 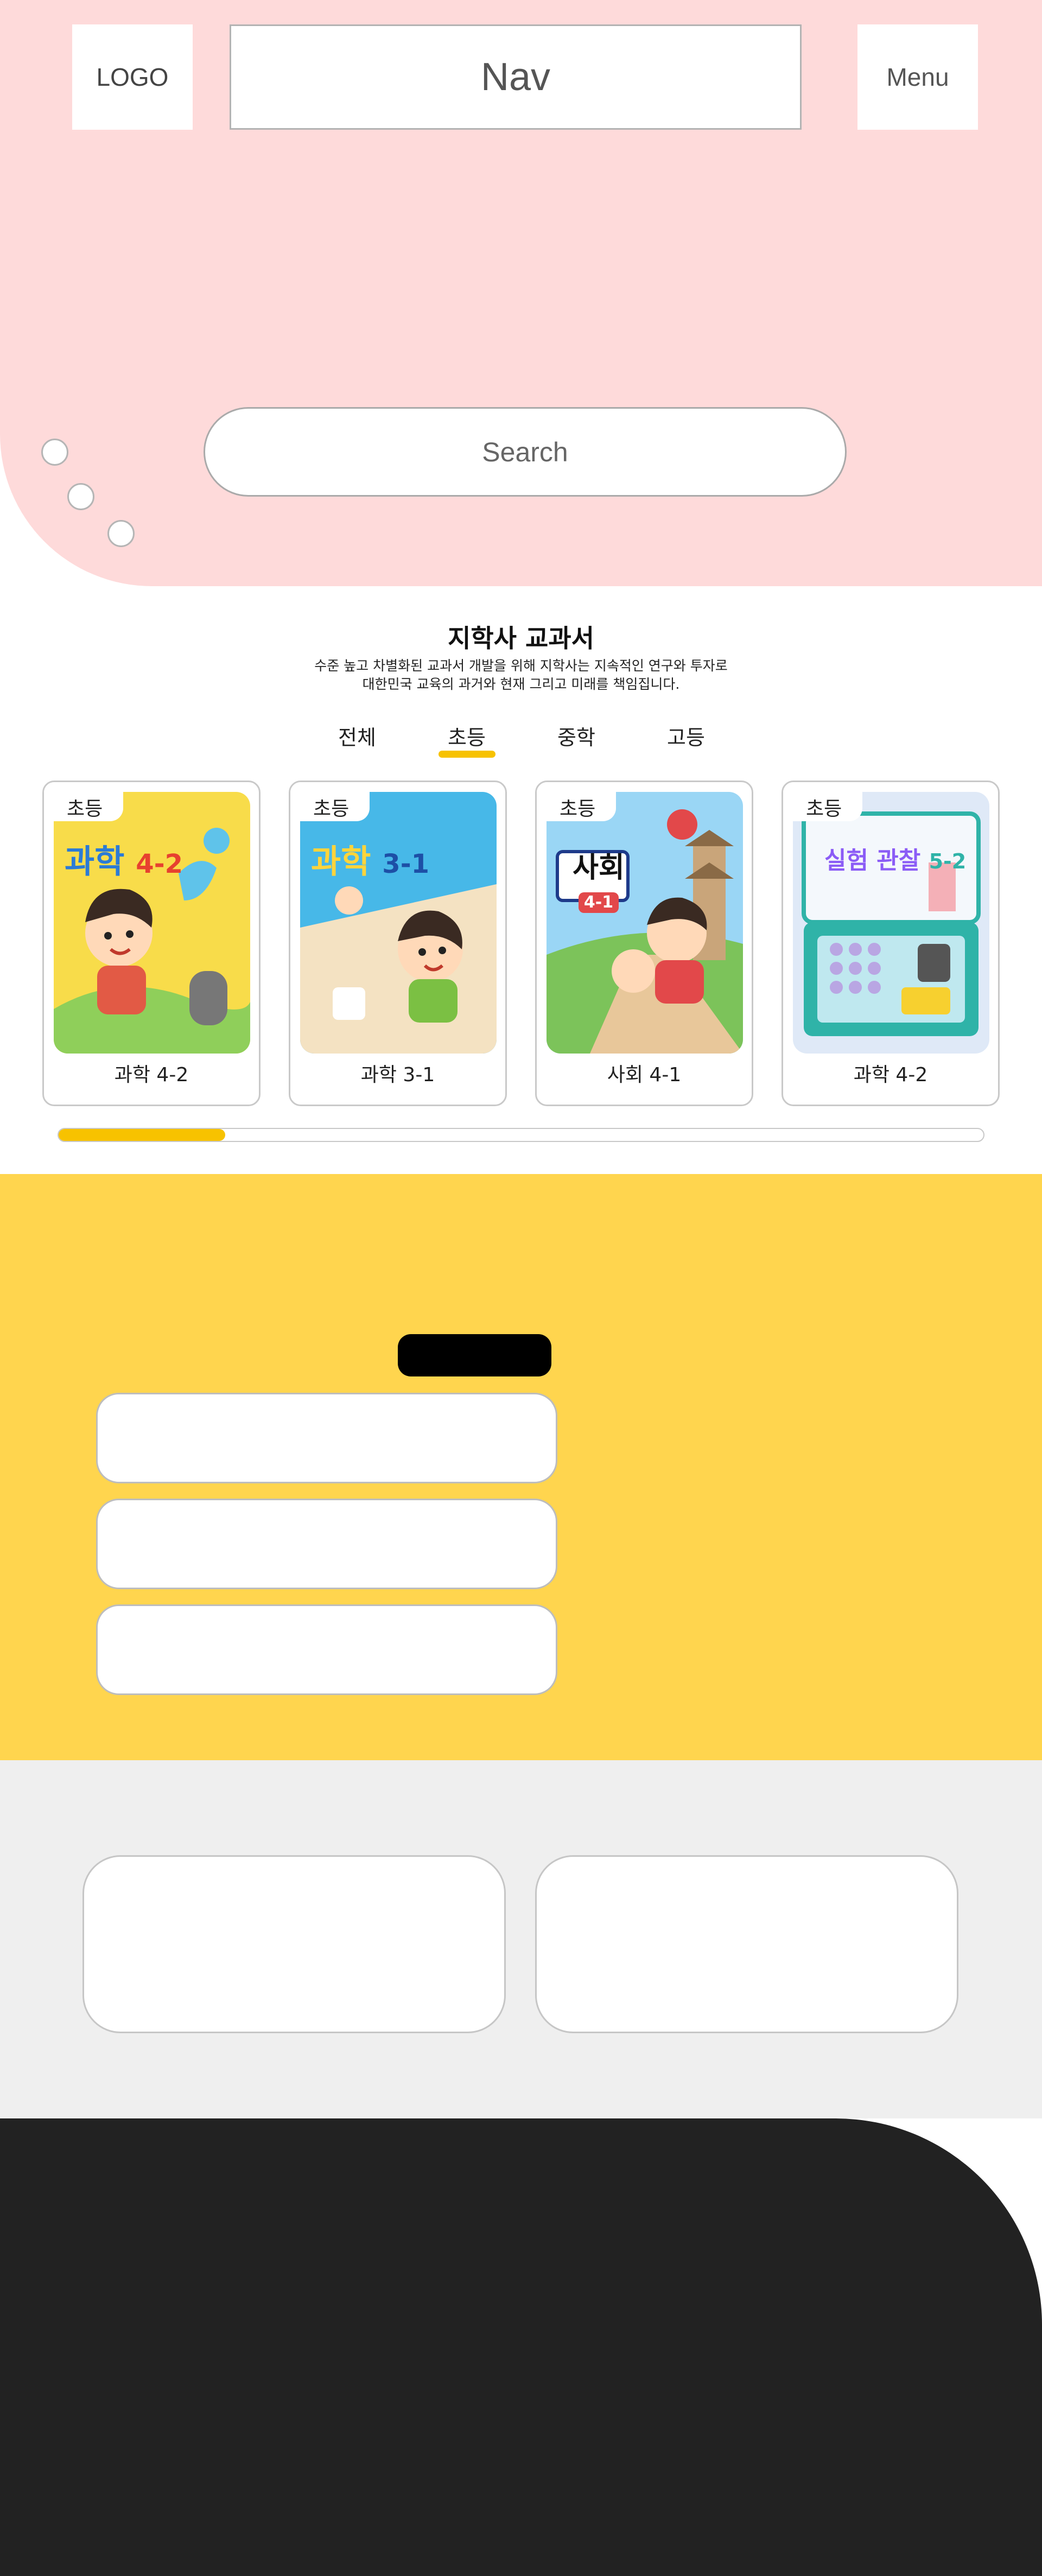 I want to click on description-line: 대한민국 교육의 과거와 현재 그리고 미래를 책임집니다., so click(x=521, y=684).